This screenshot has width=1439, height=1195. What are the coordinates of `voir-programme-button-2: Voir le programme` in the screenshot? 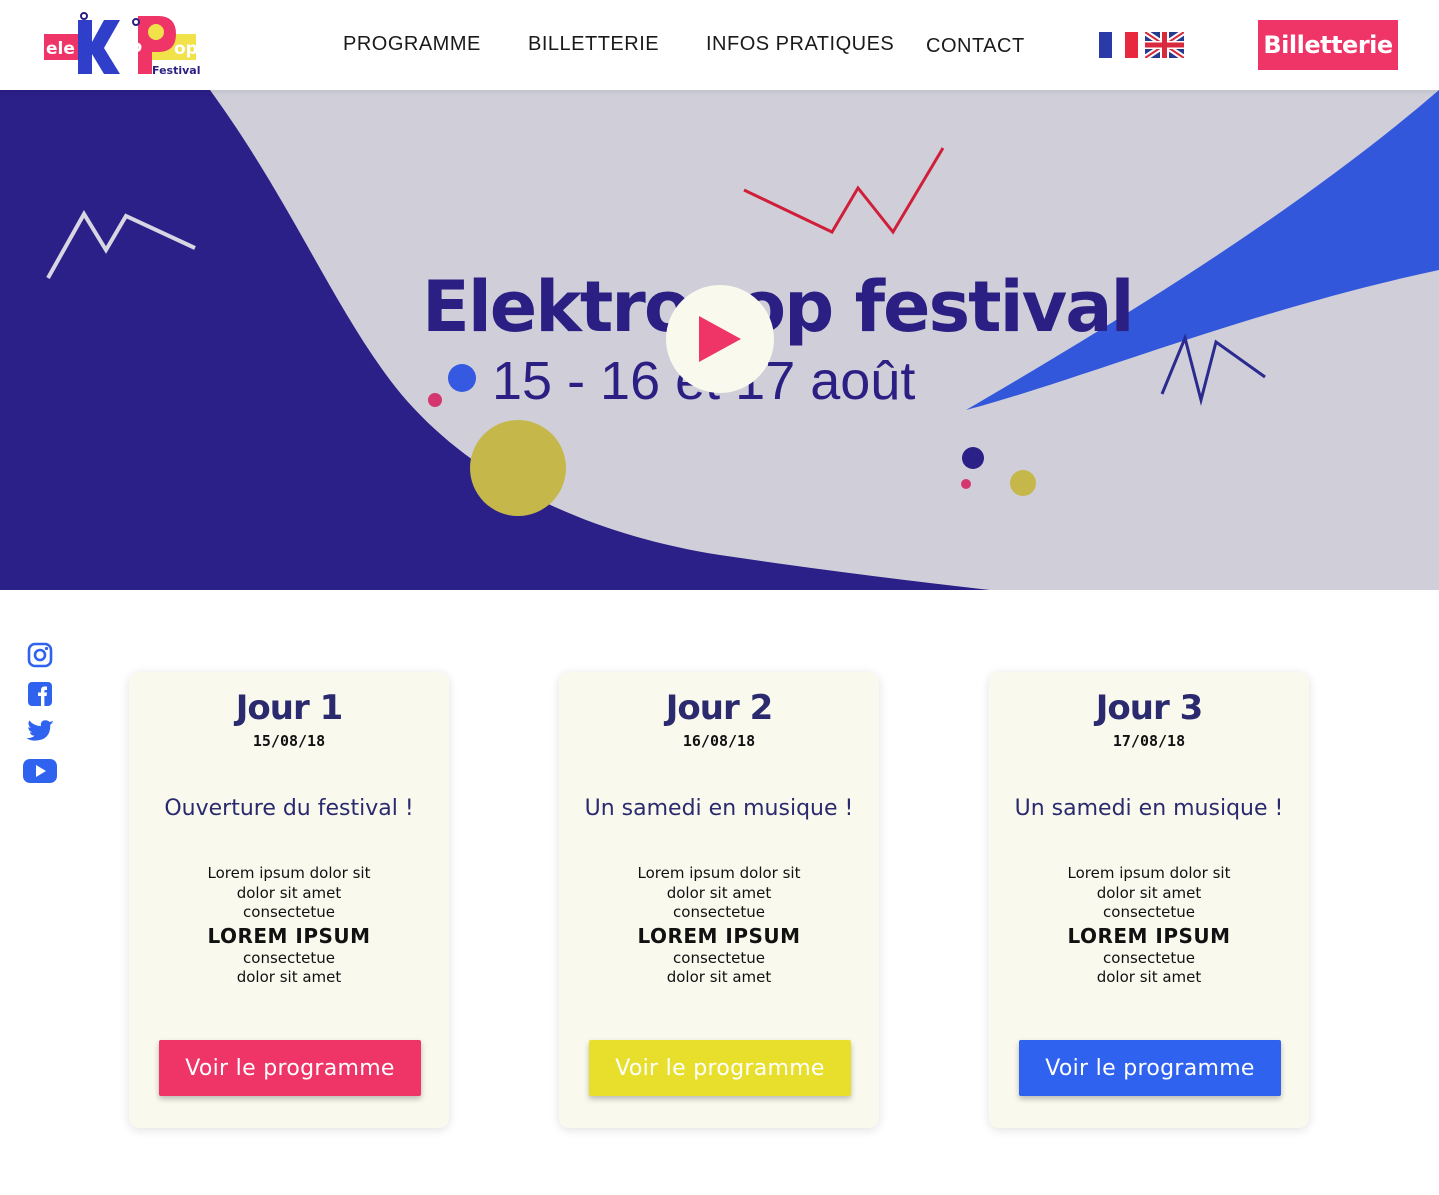 It's located at (720, 1068).